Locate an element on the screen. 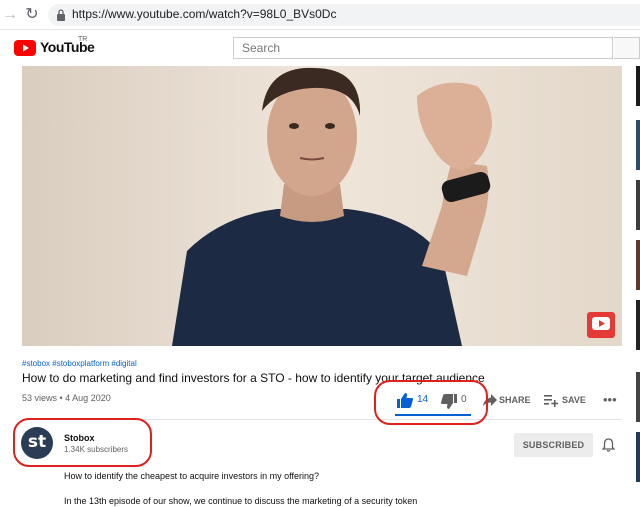 The width and height of the screenshot is (640, 507). subscribed-button: SUBSCRIBED is located at coordinates (553, 445).